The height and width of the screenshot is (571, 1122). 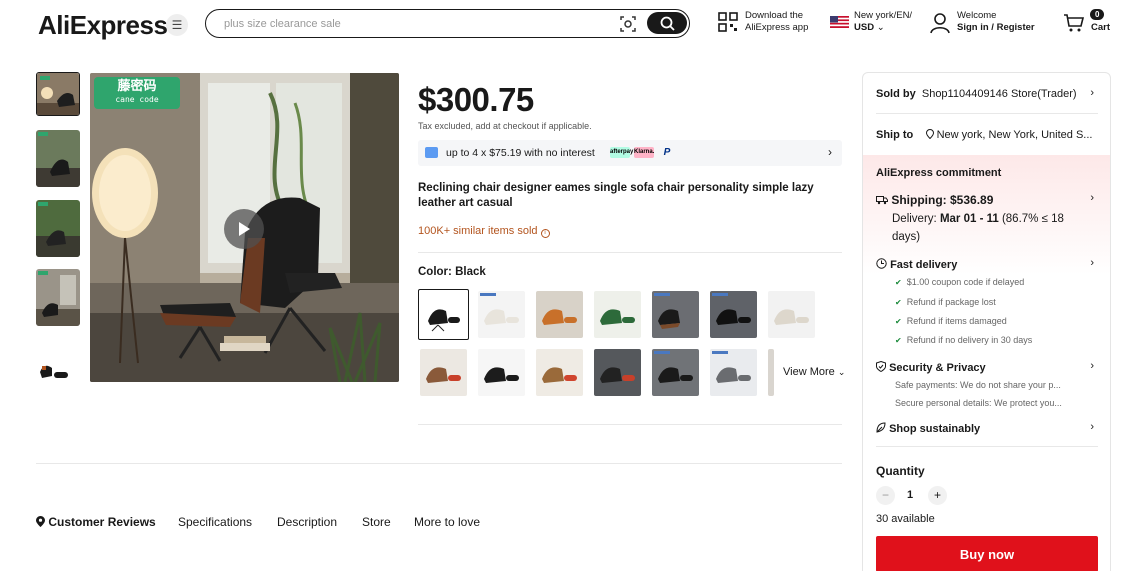 I want to click on us-flag-icon, so click(x=839, y=22).